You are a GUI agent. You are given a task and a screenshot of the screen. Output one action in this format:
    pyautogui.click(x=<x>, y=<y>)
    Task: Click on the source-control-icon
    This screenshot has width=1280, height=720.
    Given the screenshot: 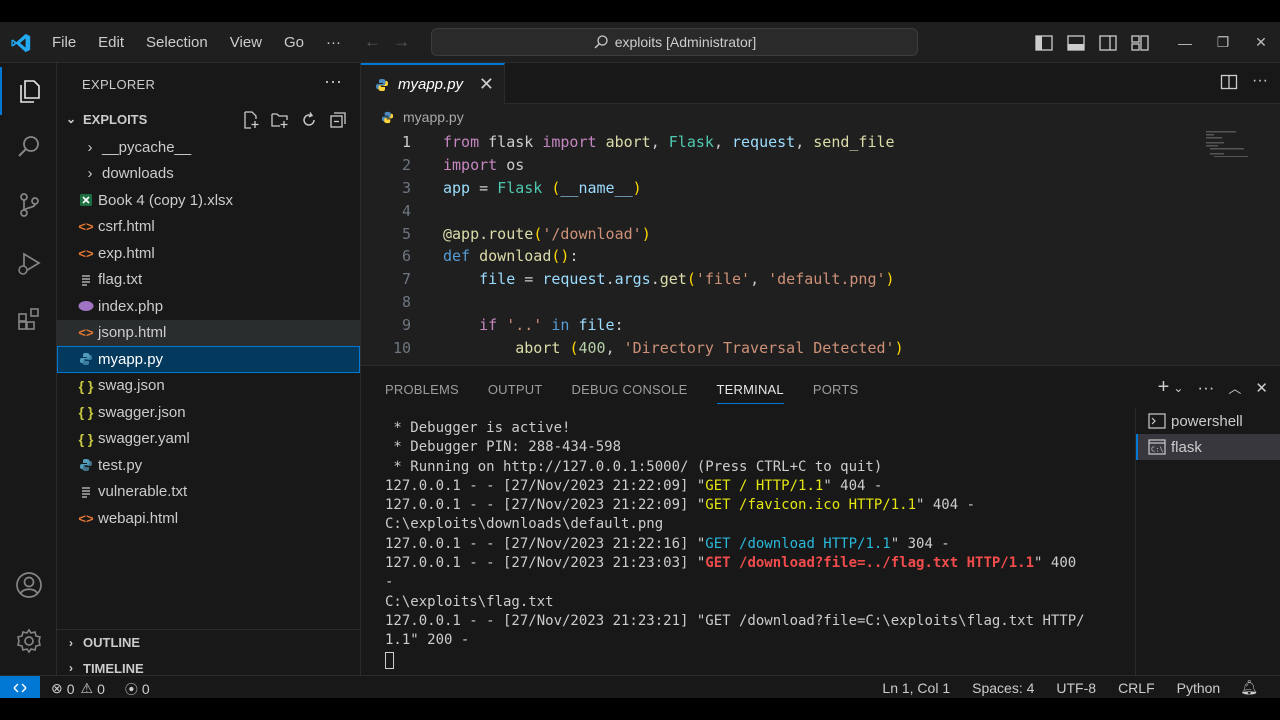 What is the action you would take?
    pyautogui.click(x=28, y=205)
    